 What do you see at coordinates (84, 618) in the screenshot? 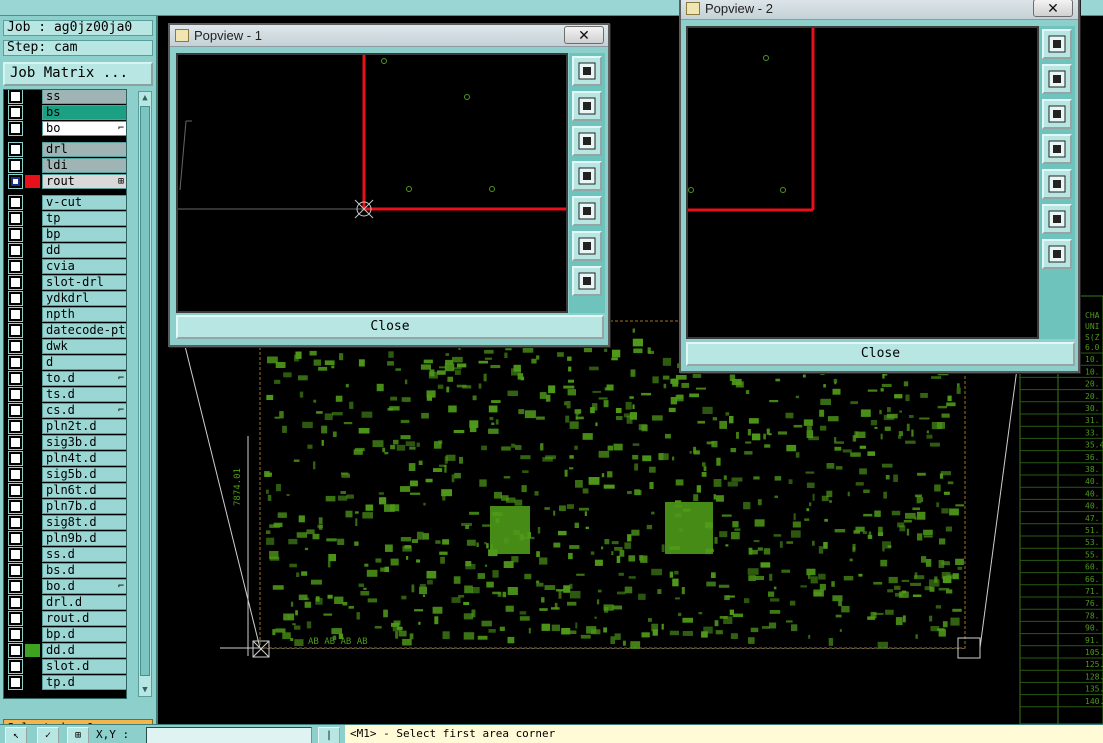
I see `layer-name: rout.d` at bounding box center [84, 618].